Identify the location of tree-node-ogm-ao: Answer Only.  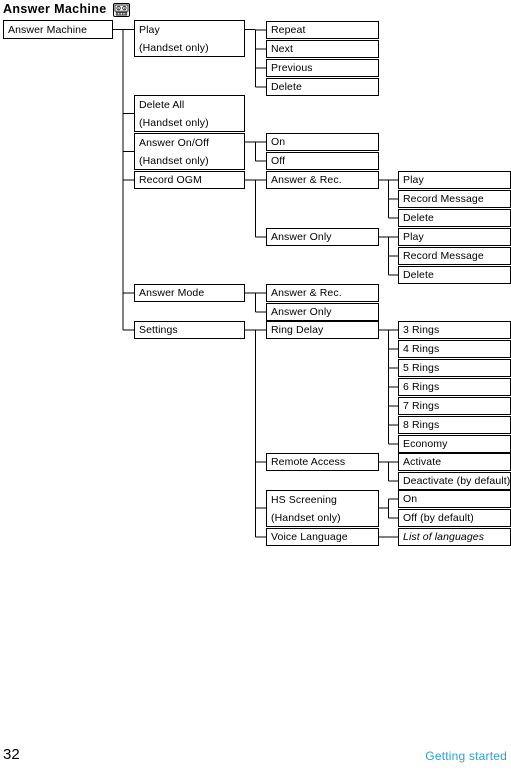
(322, 237).